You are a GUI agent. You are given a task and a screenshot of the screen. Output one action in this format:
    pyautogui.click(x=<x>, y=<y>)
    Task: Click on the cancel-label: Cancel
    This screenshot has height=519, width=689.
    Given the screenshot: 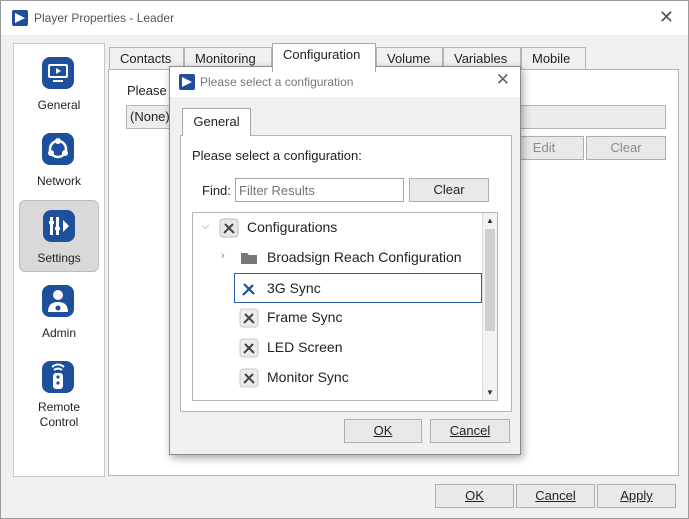 What is the action you would take?
    pyautogui.click(x=555, y=495)
    